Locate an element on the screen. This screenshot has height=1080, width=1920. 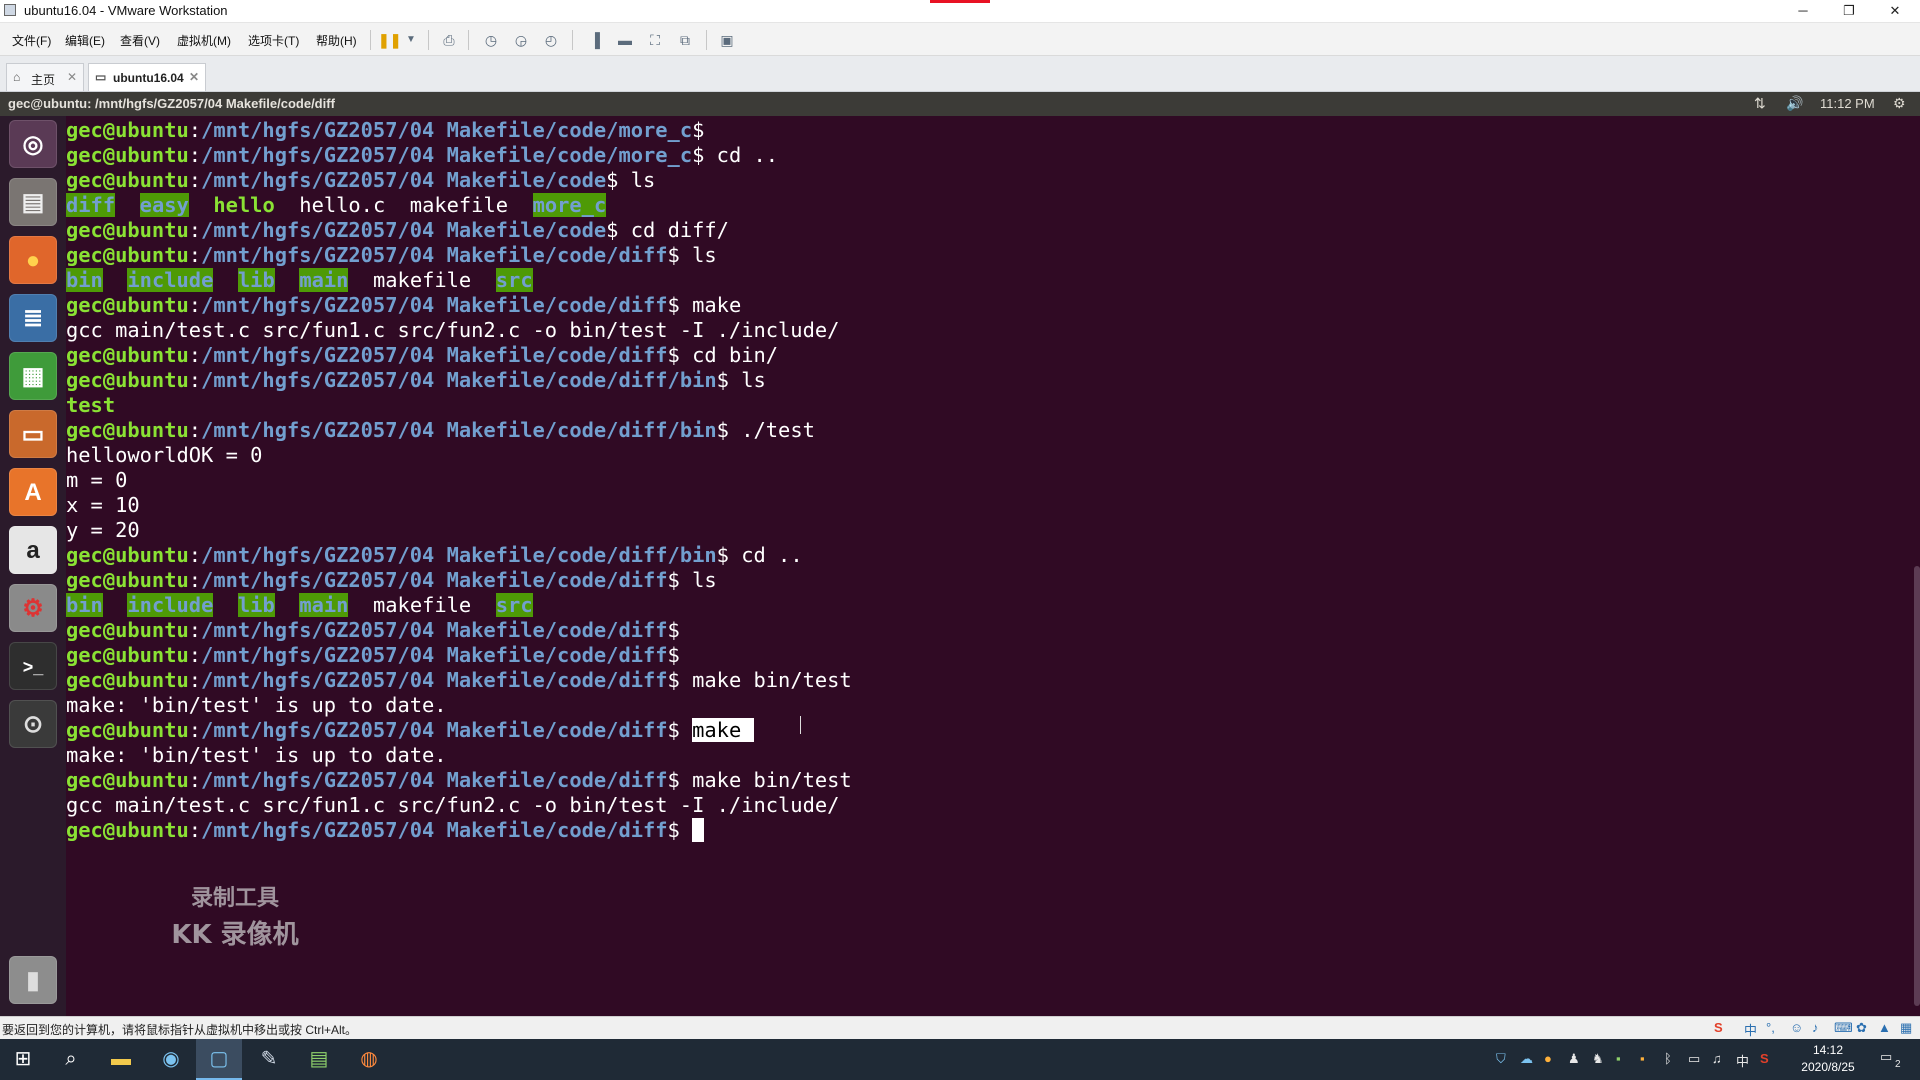
toolbox-icon: ▲ is located at coordinates (1884, 1027).